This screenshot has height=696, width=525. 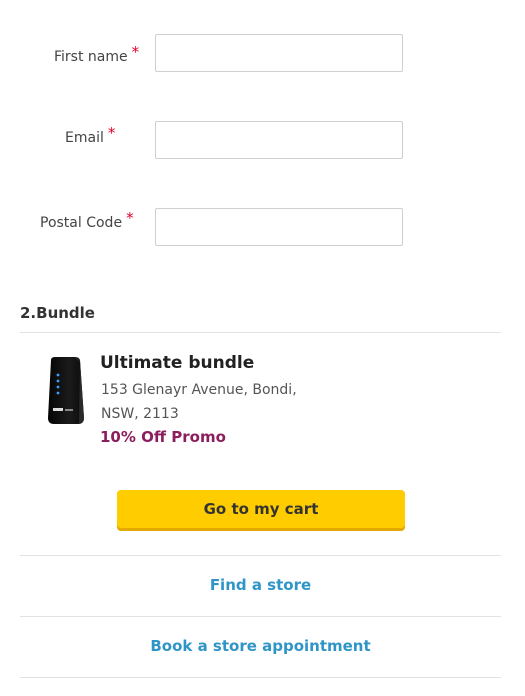 What do you see at coordinates (211, 402) in the screenshot?
I see `product-address: 153 Glenayr Avenue, Bondi, NSW, 2113` at bounding box center [211, 402].